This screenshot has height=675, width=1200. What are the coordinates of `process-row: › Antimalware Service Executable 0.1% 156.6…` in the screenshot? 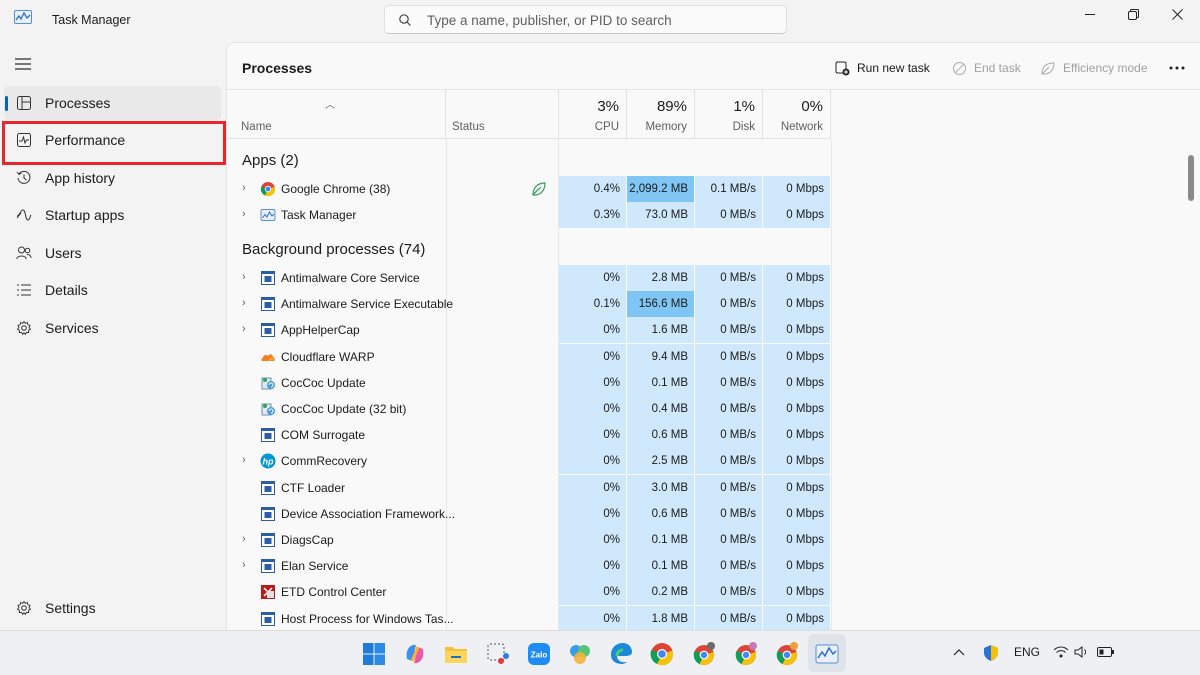 It's located at (529, 304).